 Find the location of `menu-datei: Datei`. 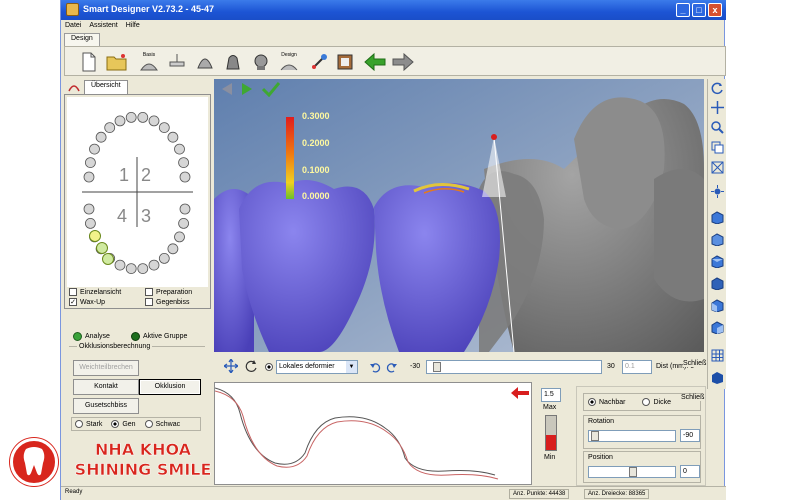

menu-datei: Datei is located at coordinates (73, 25).